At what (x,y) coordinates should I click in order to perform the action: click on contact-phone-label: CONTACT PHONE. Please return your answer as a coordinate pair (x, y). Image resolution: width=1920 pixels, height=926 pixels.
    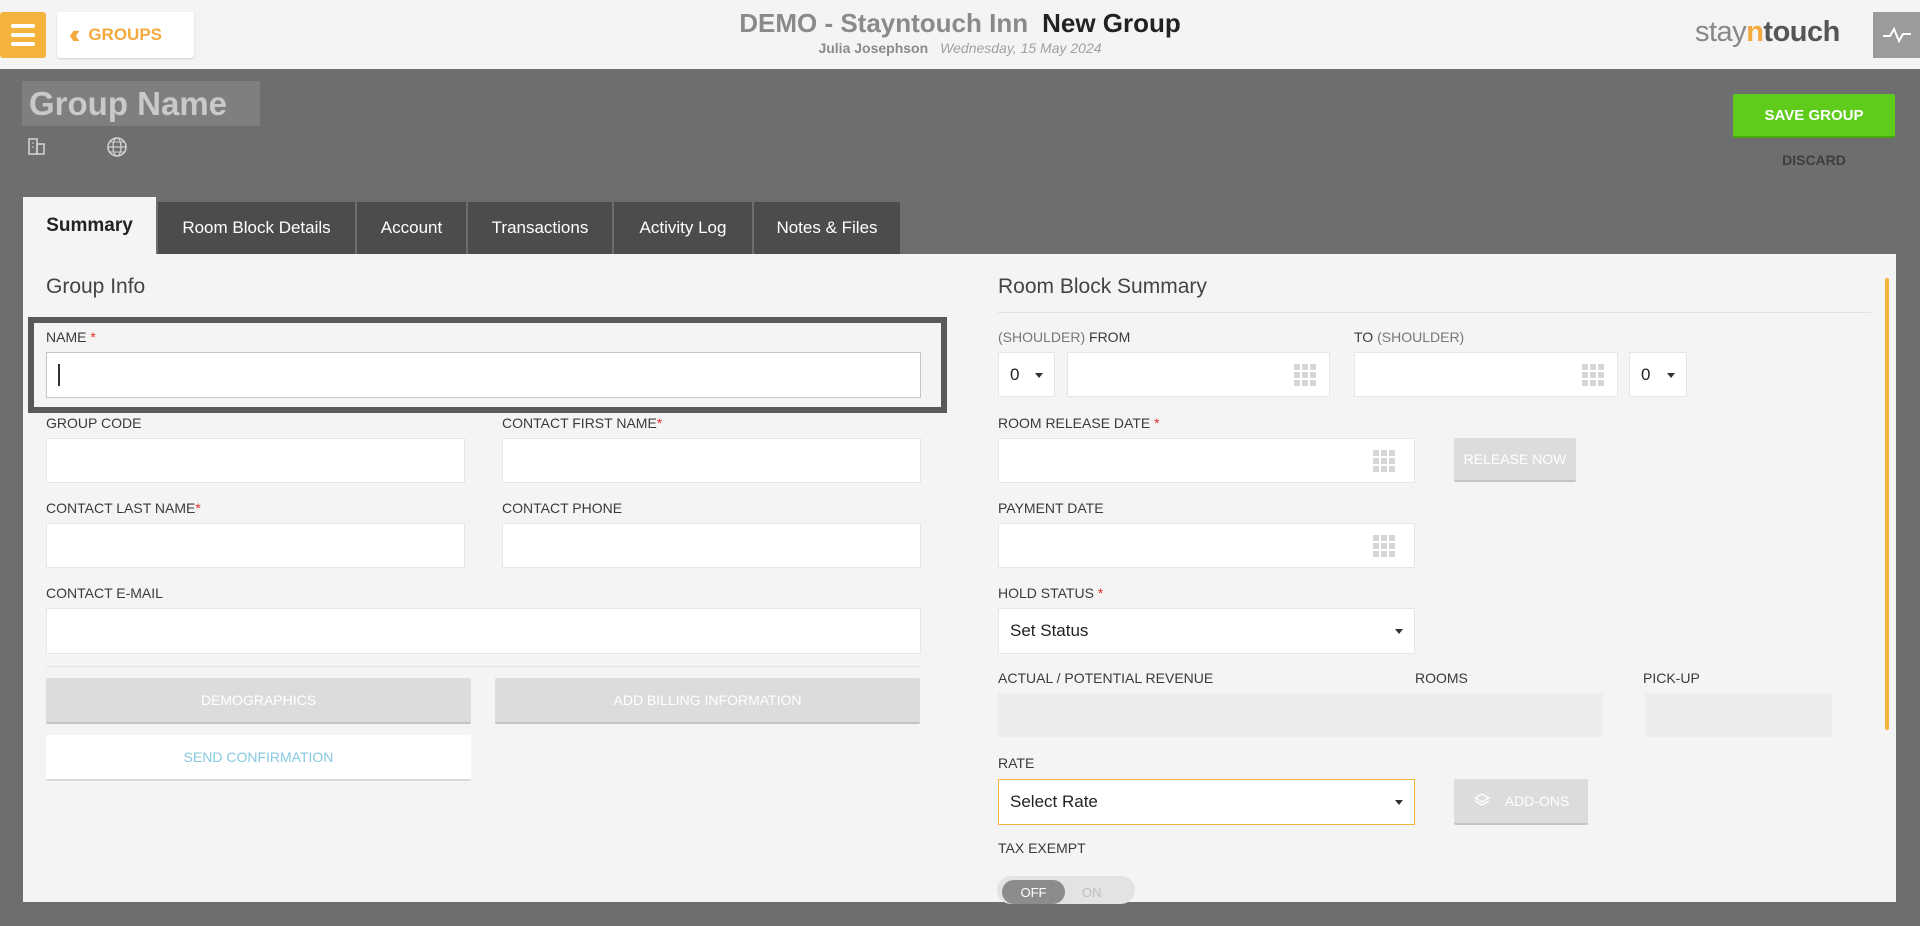
    Looking at the image, I should click on (562, 508).